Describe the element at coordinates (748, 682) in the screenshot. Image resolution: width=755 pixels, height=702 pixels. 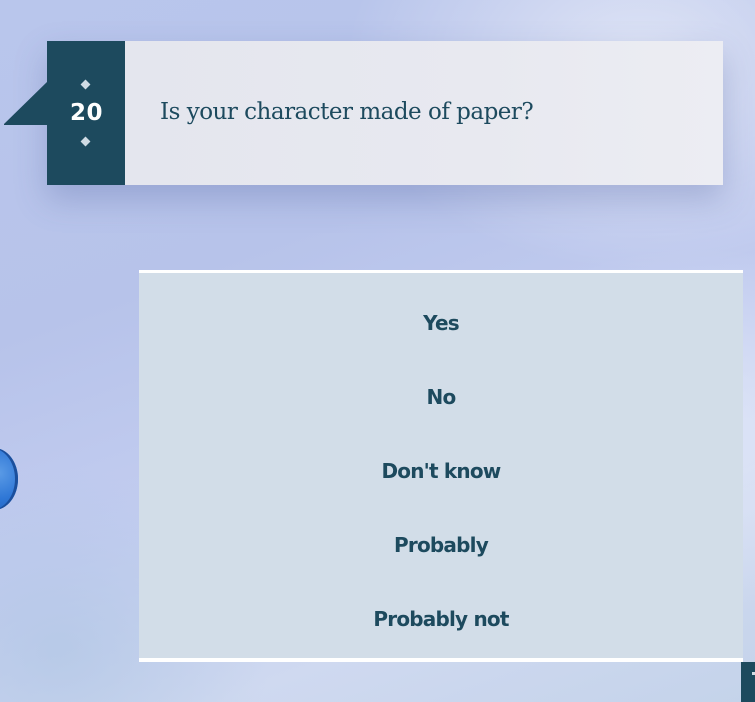
I see `corner-badge` at that location.